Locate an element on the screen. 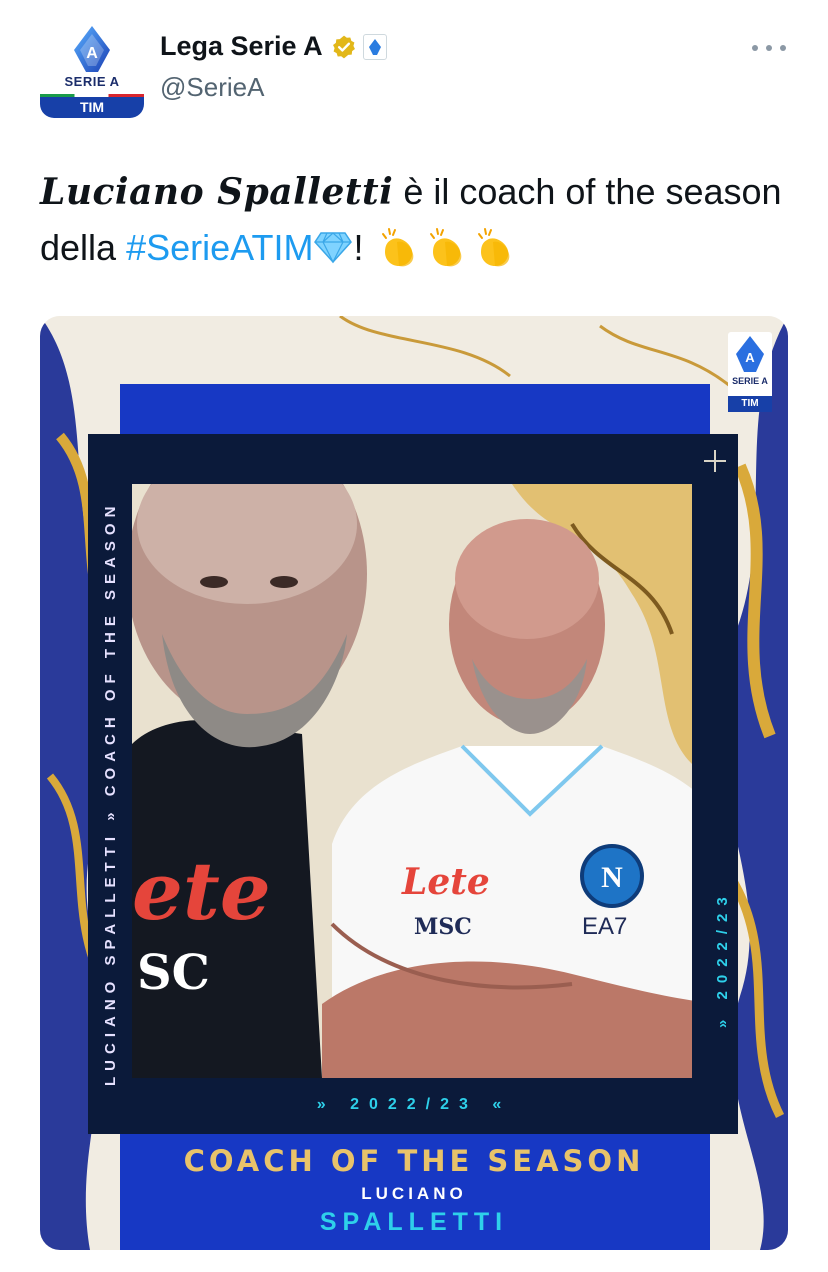  coach-first-name: LUCIANO is located at coordinates (414, 1193).